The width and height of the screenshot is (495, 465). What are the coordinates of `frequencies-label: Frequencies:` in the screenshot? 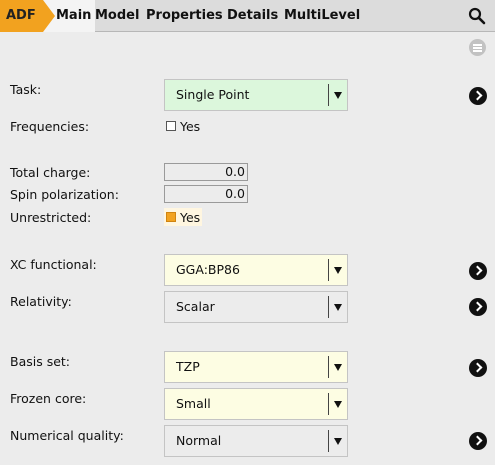 It's located at (50, 126).